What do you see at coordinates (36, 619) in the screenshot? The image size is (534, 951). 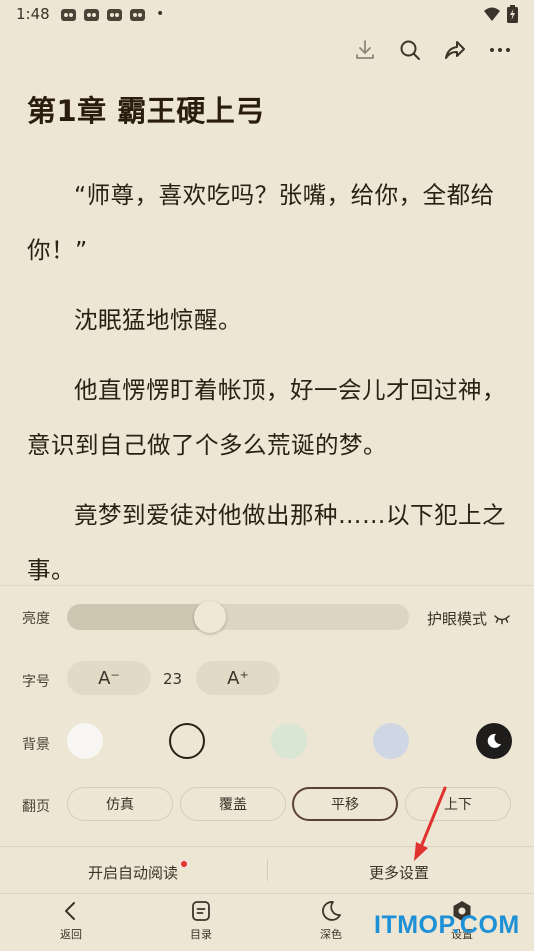 I see `brightness-label: 亮度` at bounding box center [36, 619].